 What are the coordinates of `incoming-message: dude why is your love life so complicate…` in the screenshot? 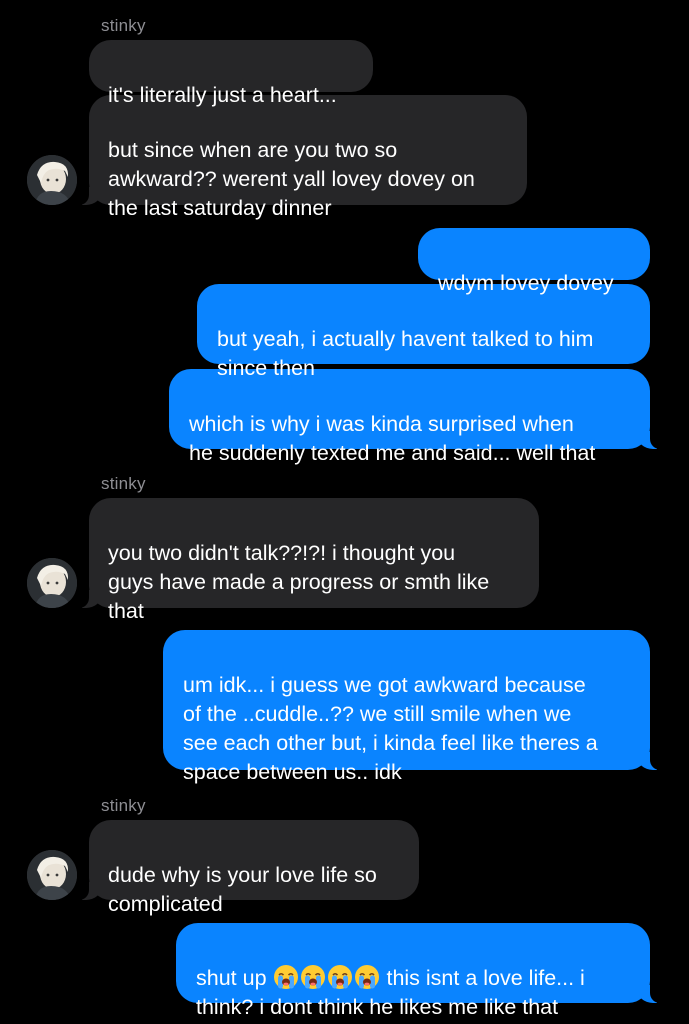 It's located at (249, 868).